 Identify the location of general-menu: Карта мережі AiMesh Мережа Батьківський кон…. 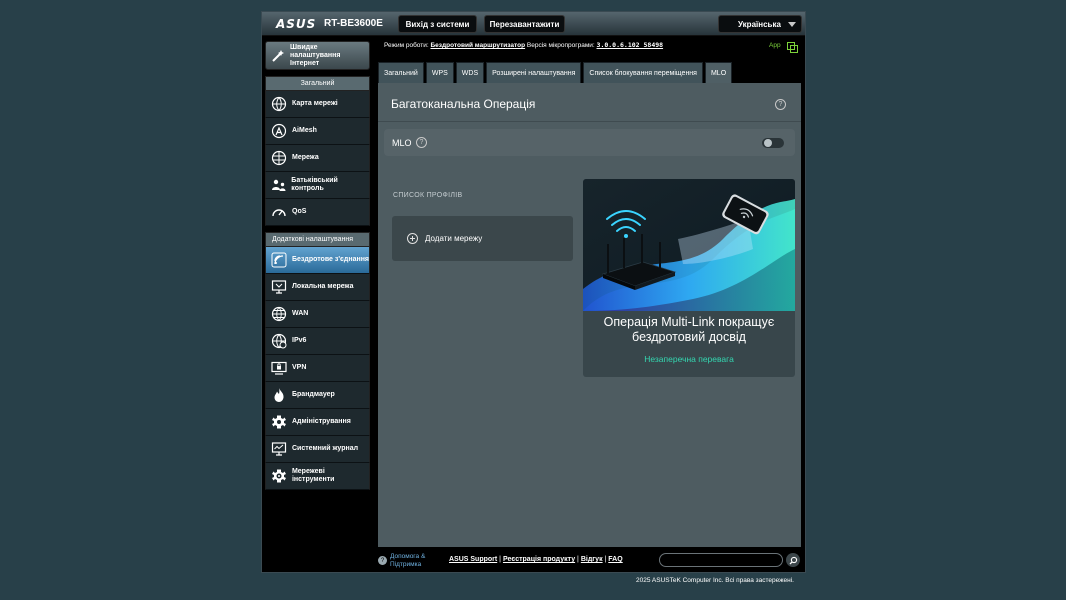
(317, 158).